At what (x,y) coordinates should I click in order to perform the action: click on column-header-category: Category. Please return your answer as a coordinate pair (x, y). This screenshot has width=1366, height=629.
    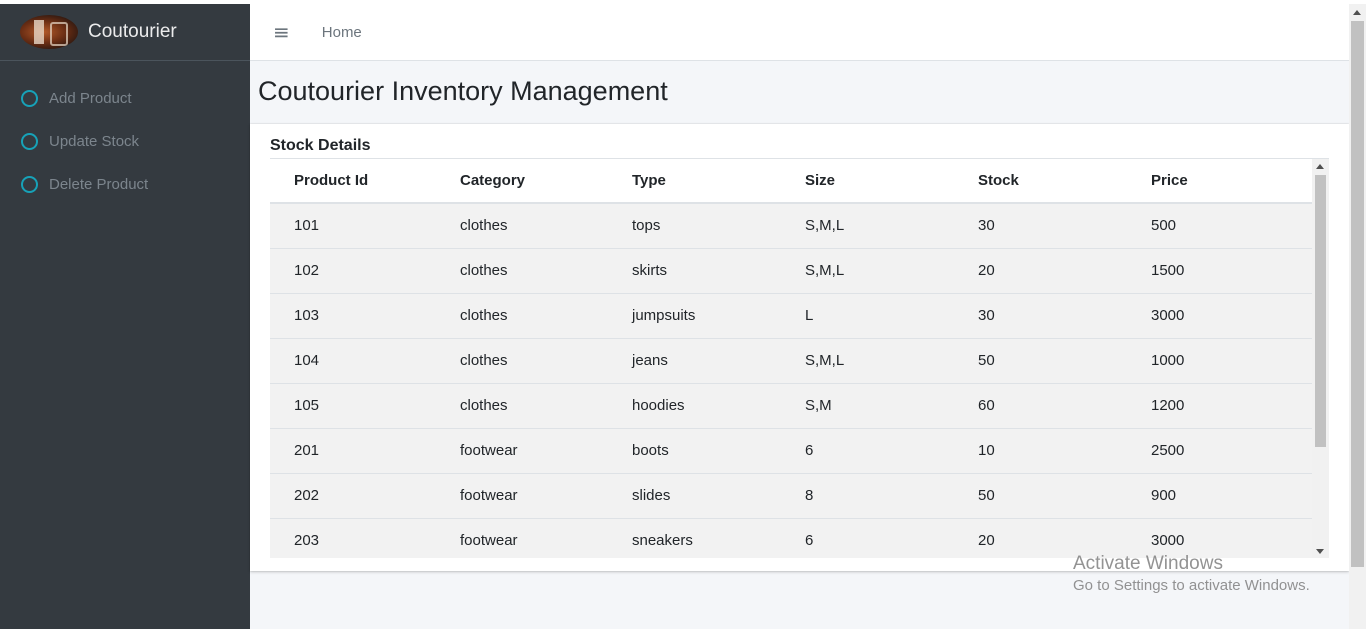
    Looking at the image, I should click on (522, 181).